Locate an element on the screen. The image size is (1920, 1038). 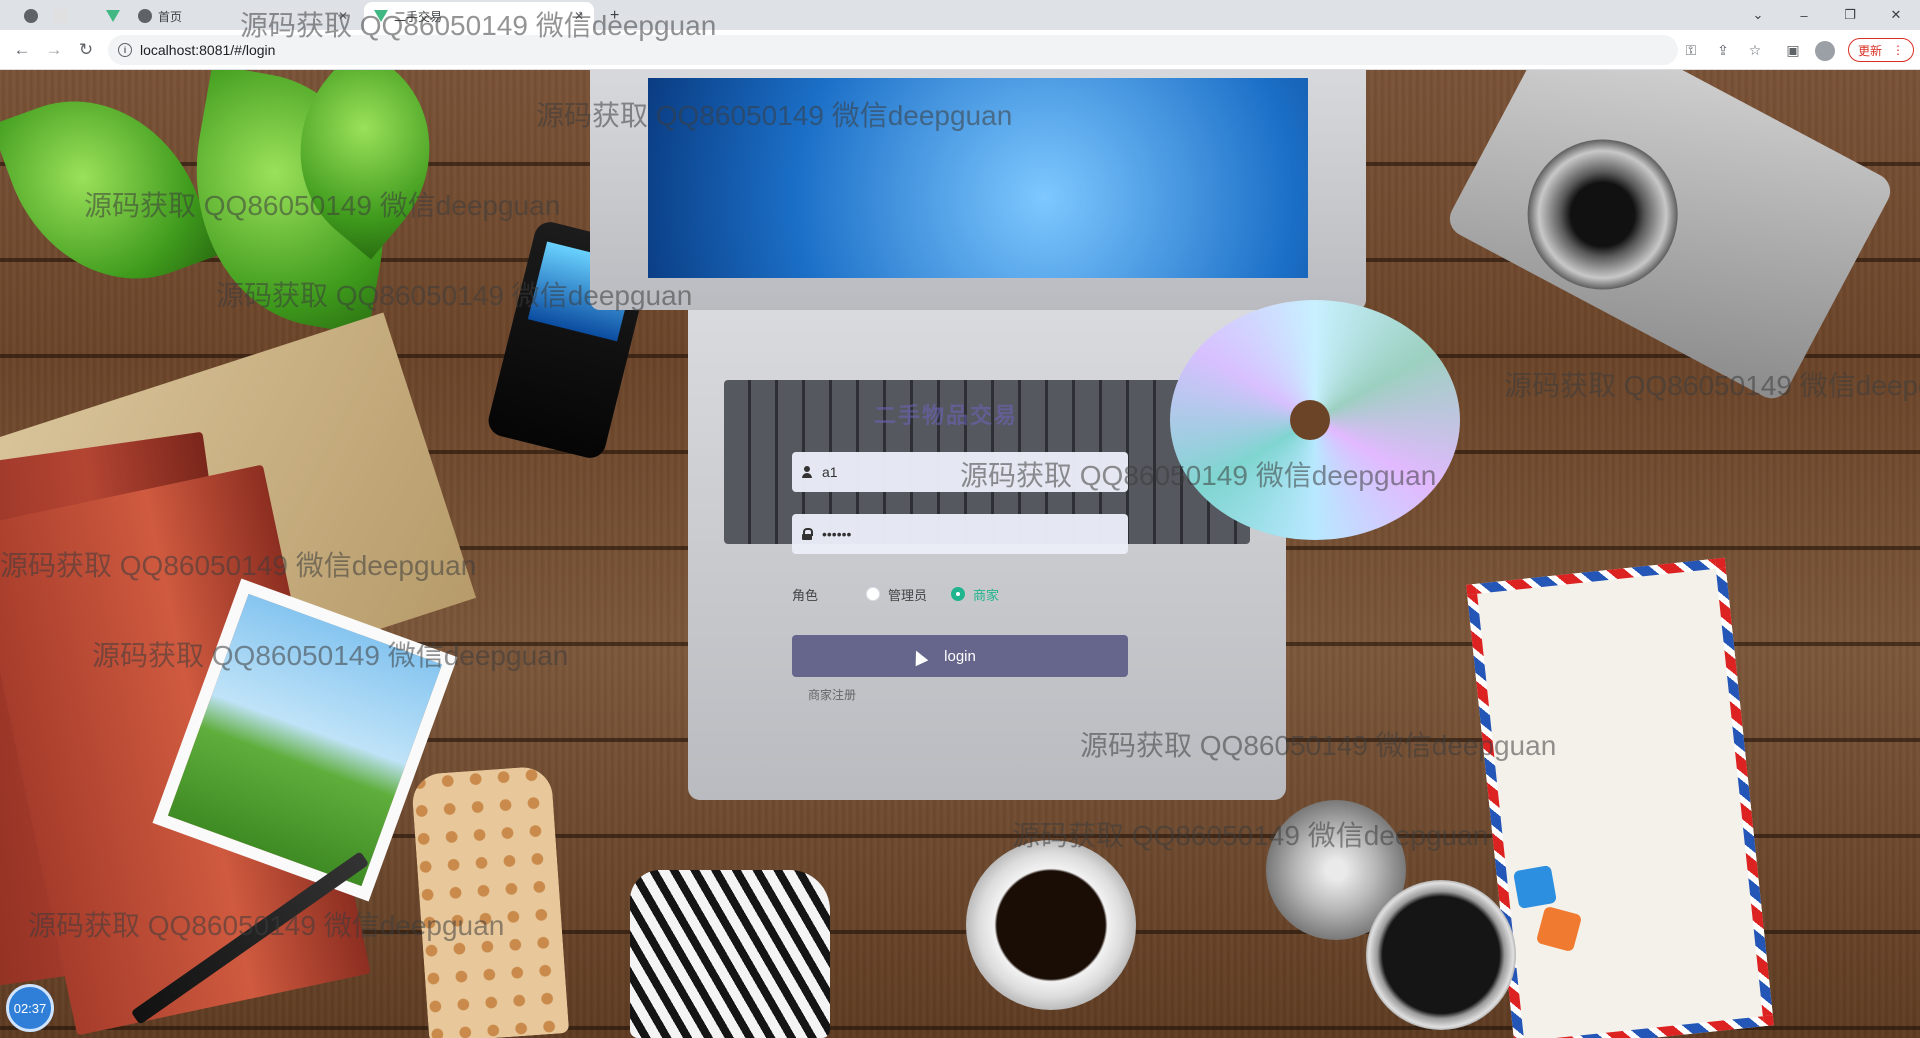
laptop-screen is located at coordinates (978, 178).